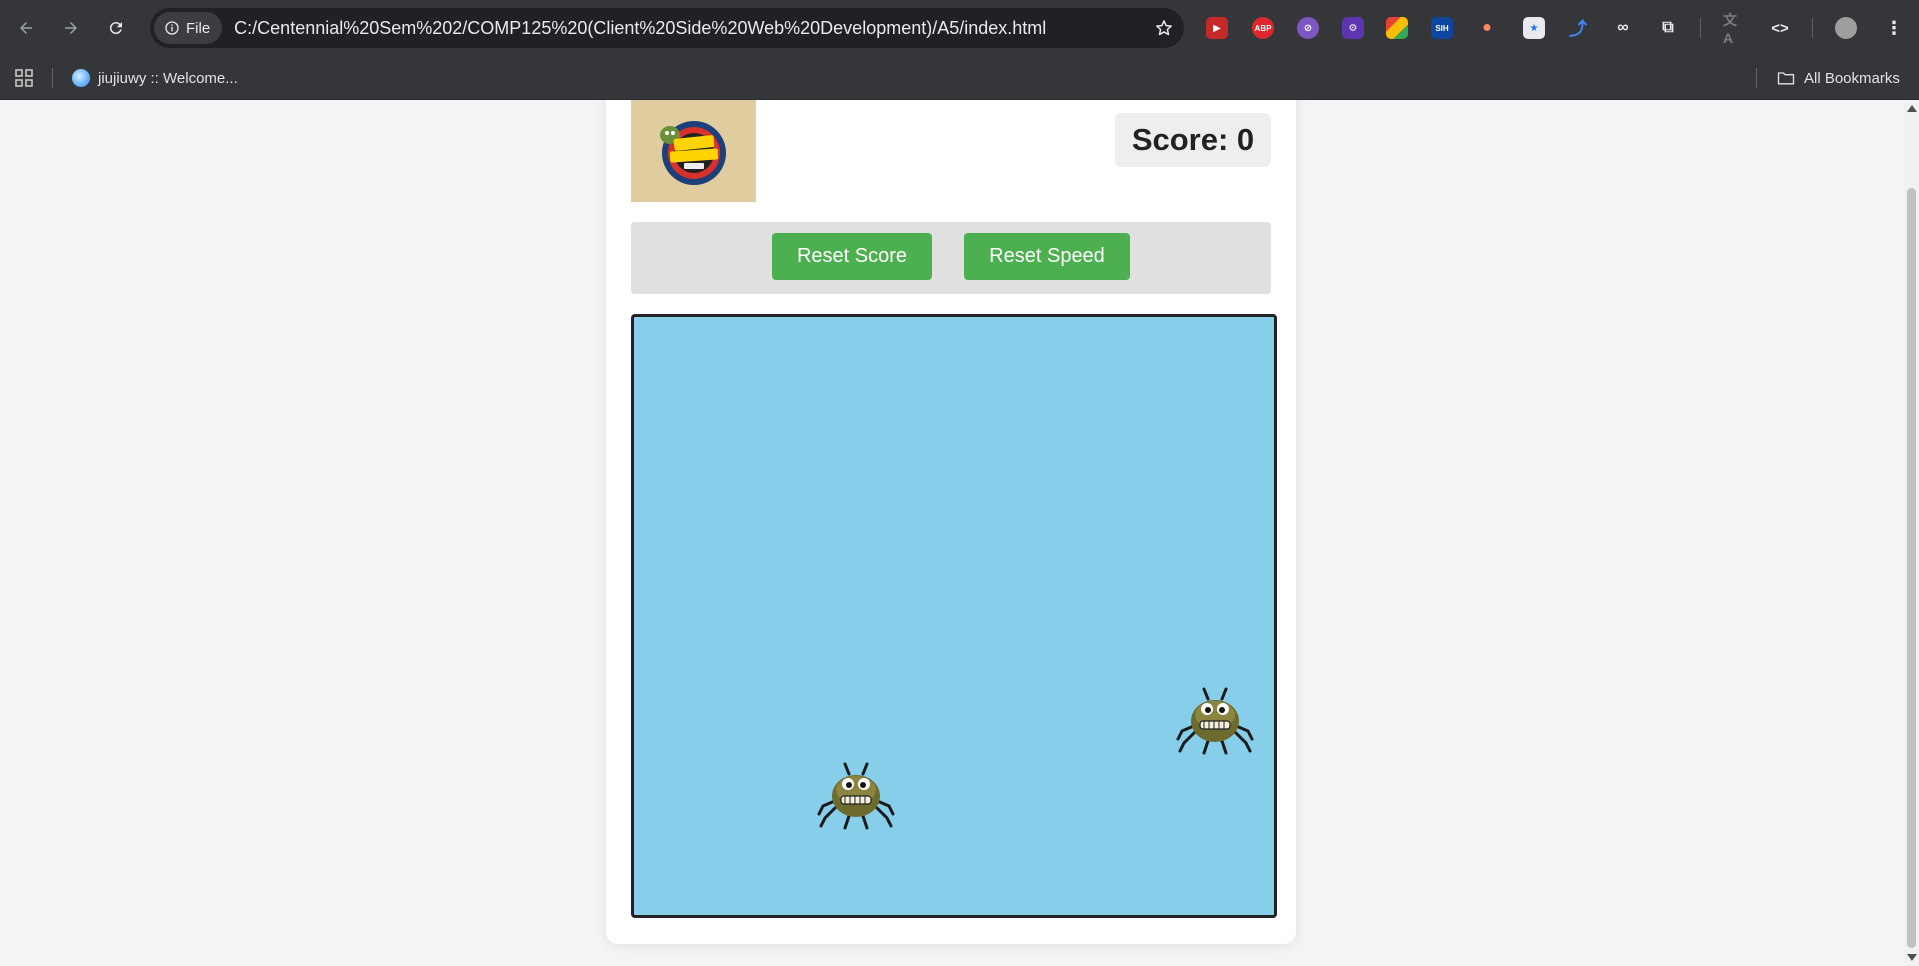 The height and width of the screenshot is (966, 1919). What do you see at coordinates (1193, 140) in the screenshot?
I see `score-display: Score: 0` at bounding box center [1193, 140].